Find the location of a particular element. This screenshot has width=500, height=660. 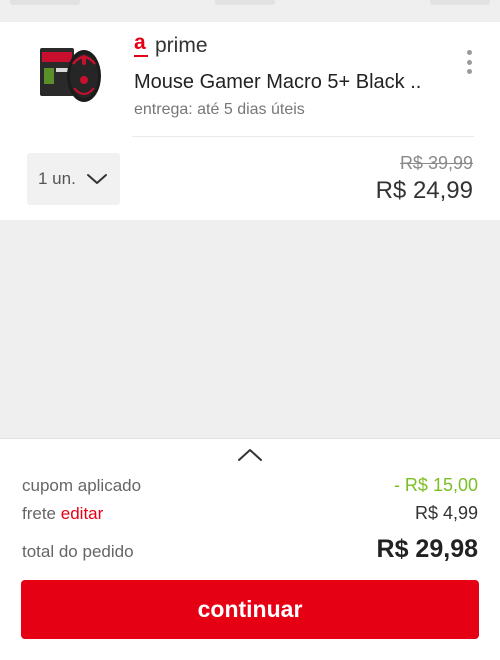

total-value: R$ 29,98 is located at coordinates (427, 549).